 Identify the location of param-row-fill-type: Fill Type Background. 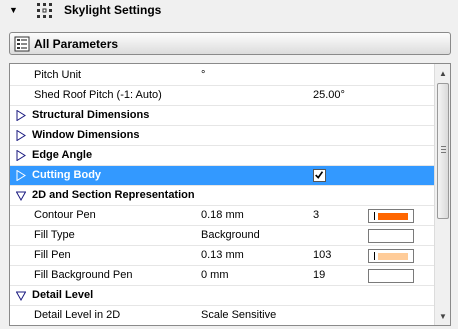
(222, 236).